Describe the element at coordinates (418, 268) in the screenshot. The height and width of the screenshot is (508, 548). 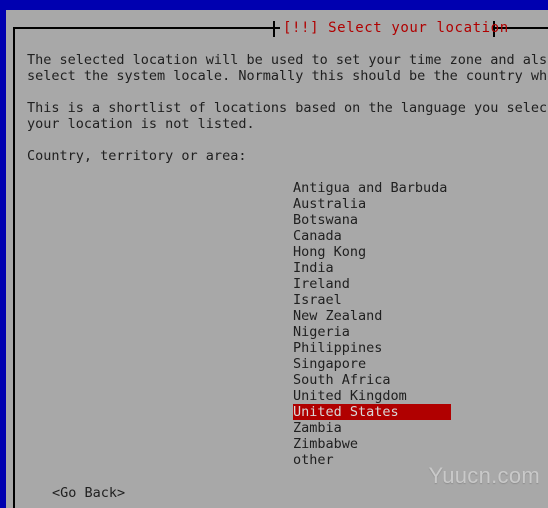
I see `list-item: India` at that location.